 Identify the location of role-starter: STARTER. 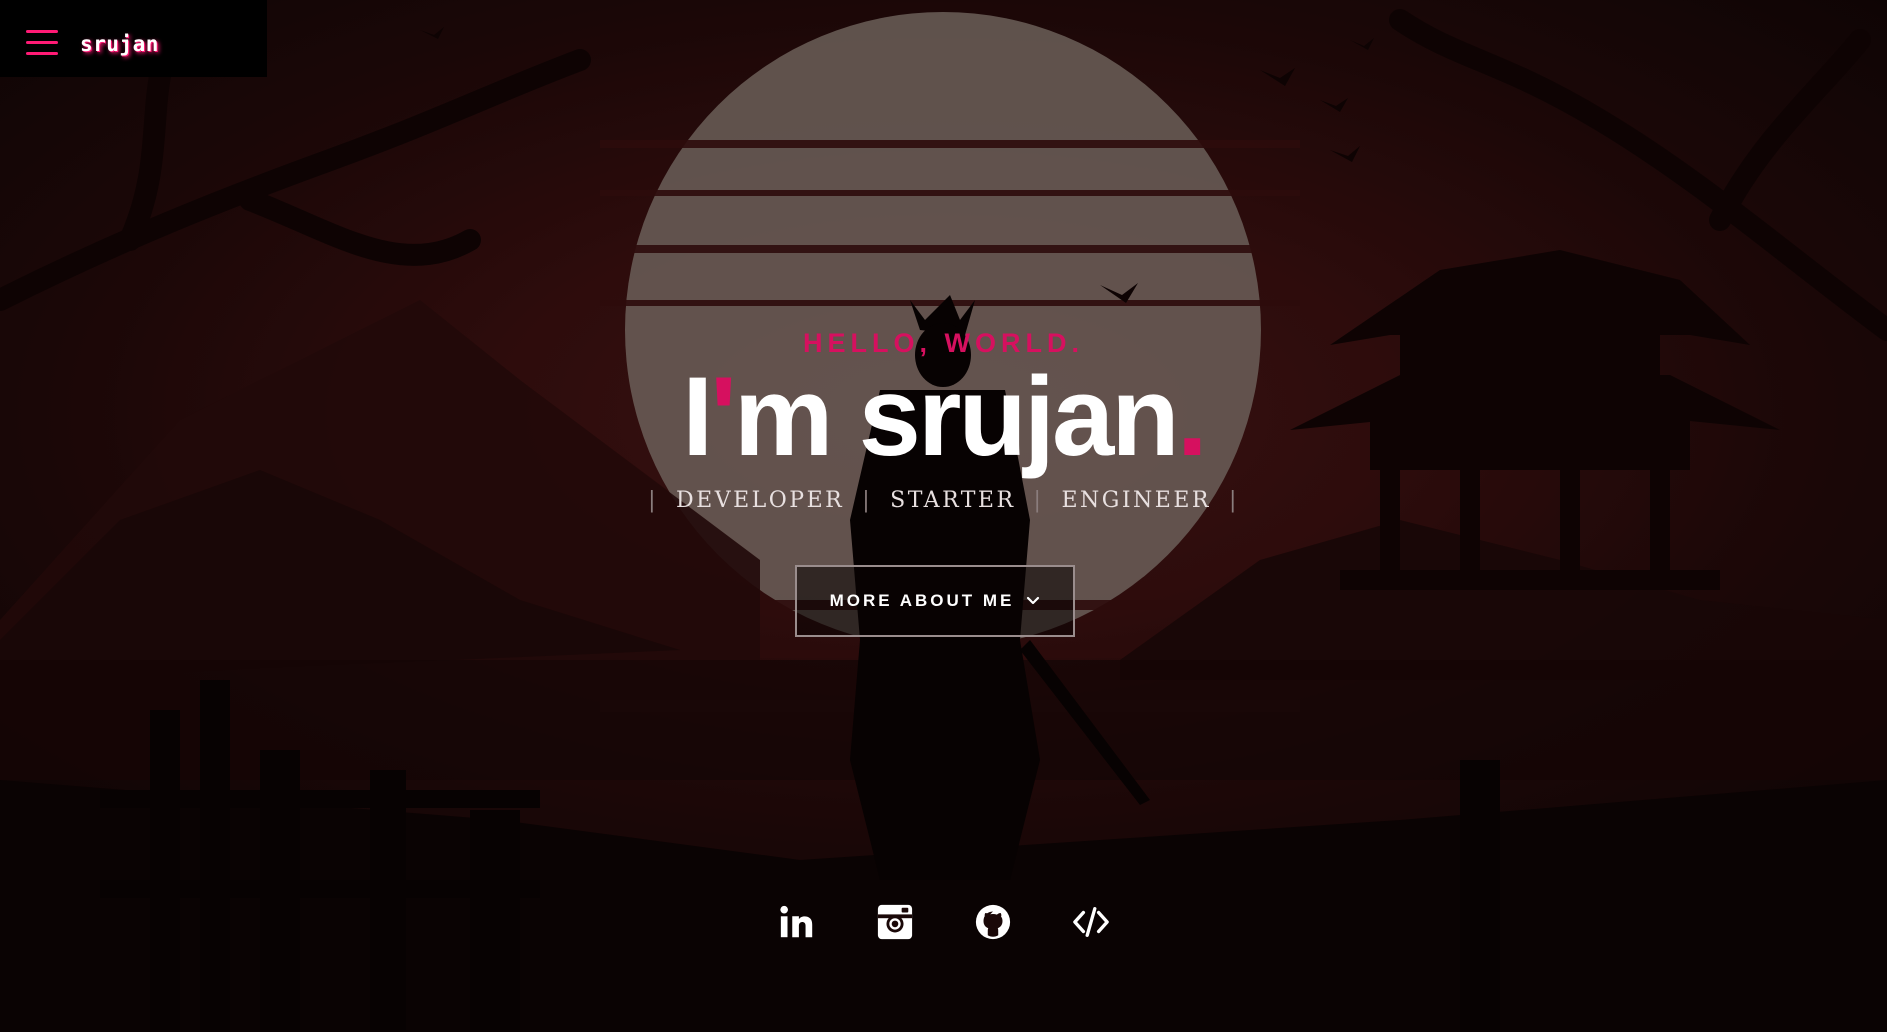
(953, 500).